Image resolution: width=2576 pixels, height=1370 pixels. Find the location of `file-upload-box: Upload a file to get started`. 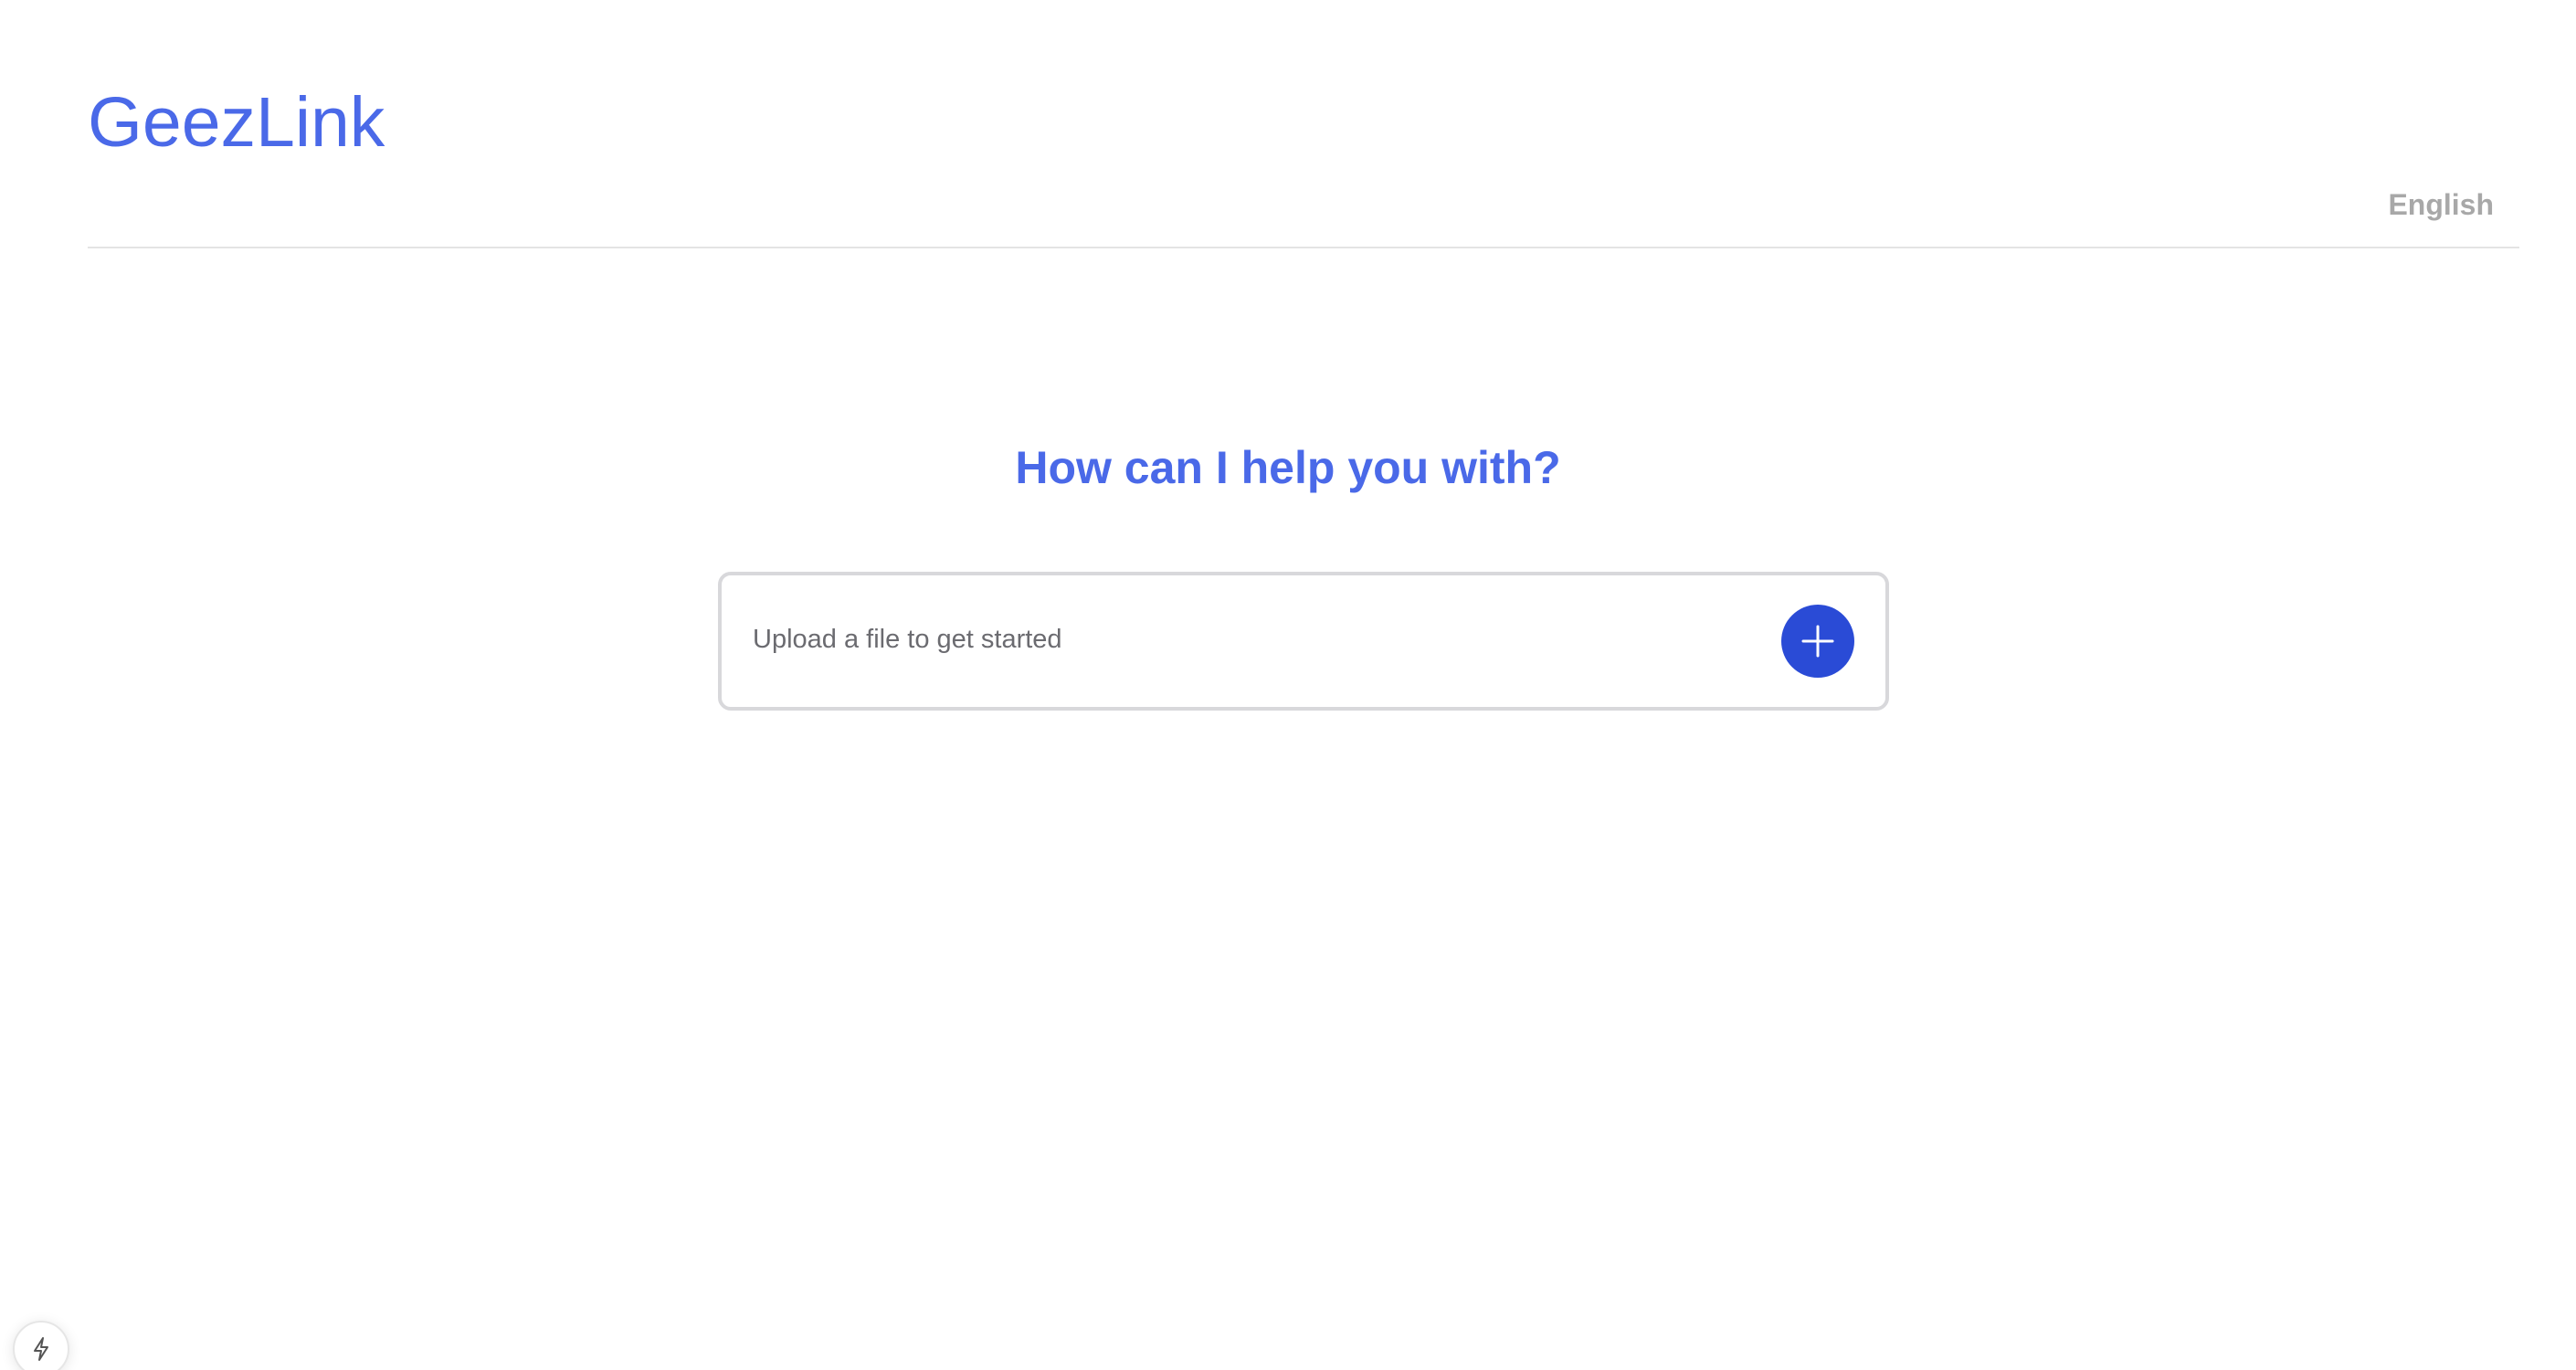

file-upload-box: Upload a file to get started is located at coordinates (1303, 641).